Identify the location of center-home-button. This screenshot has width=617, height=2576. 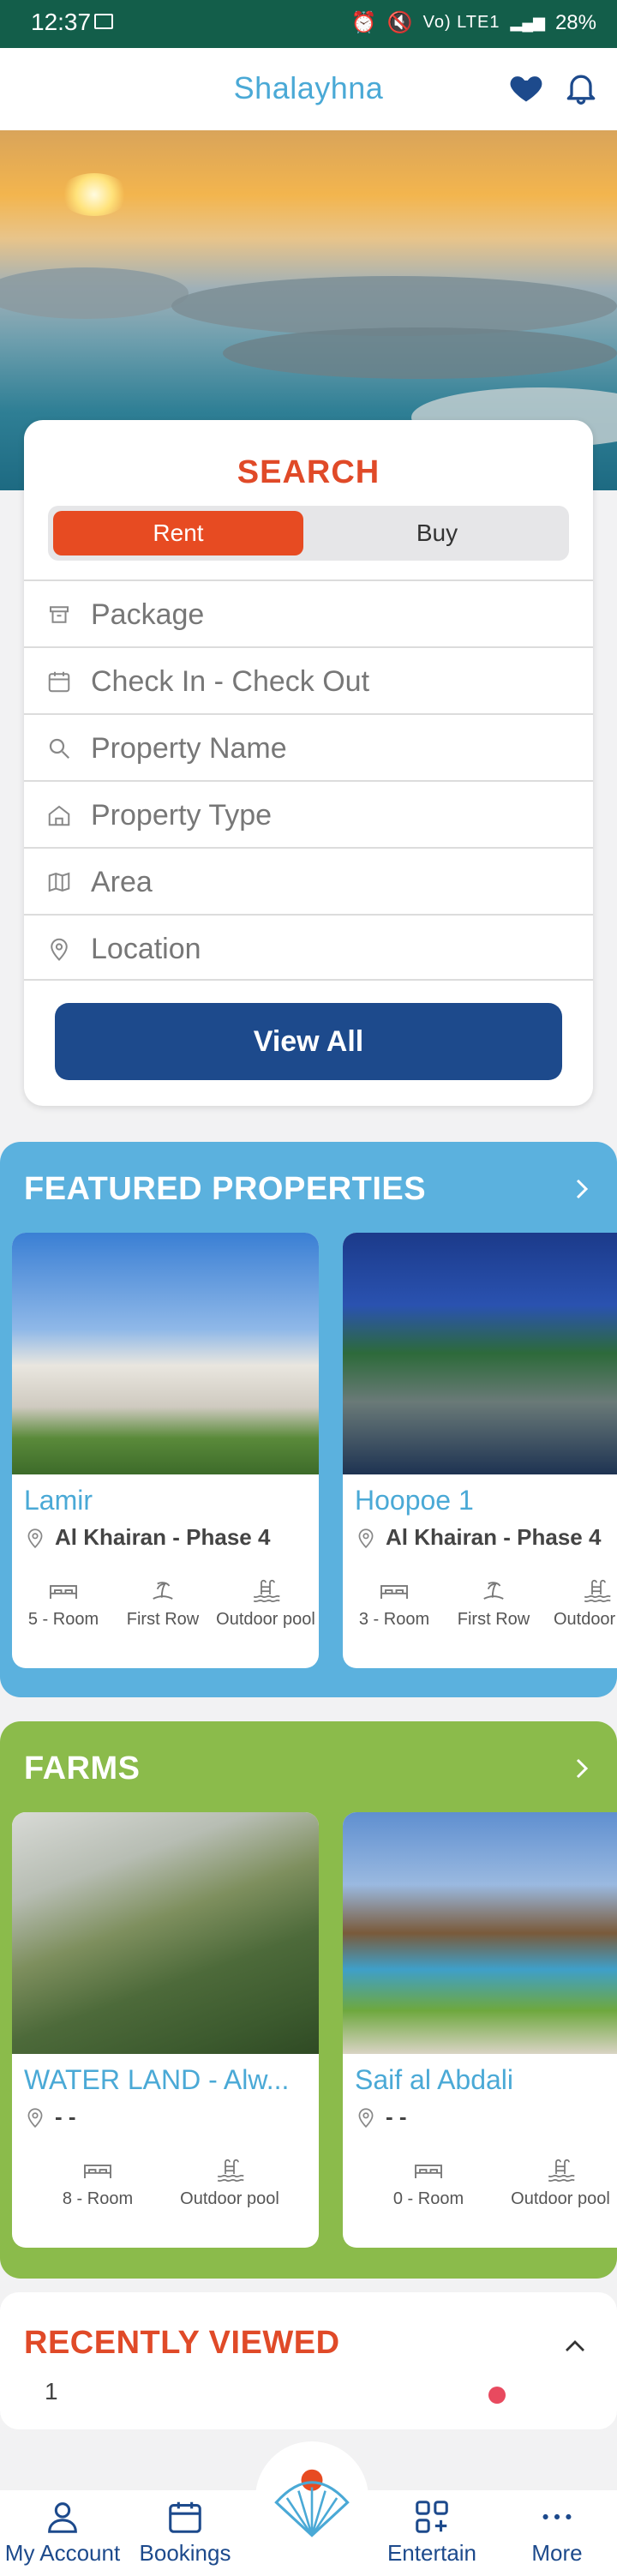
(311, 2498).